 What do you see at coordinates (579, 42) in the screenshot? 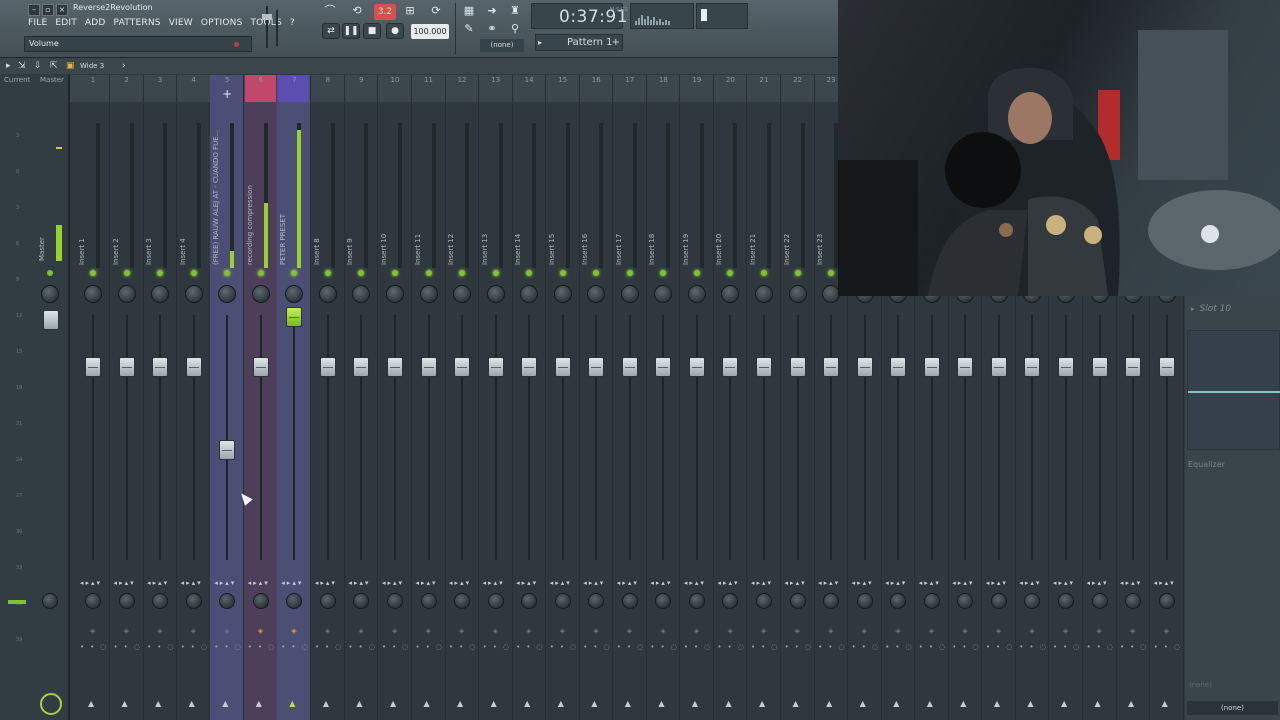
I see `pattern-selector: ▸ Pattern 1 +` at bounding box center [579, 42].